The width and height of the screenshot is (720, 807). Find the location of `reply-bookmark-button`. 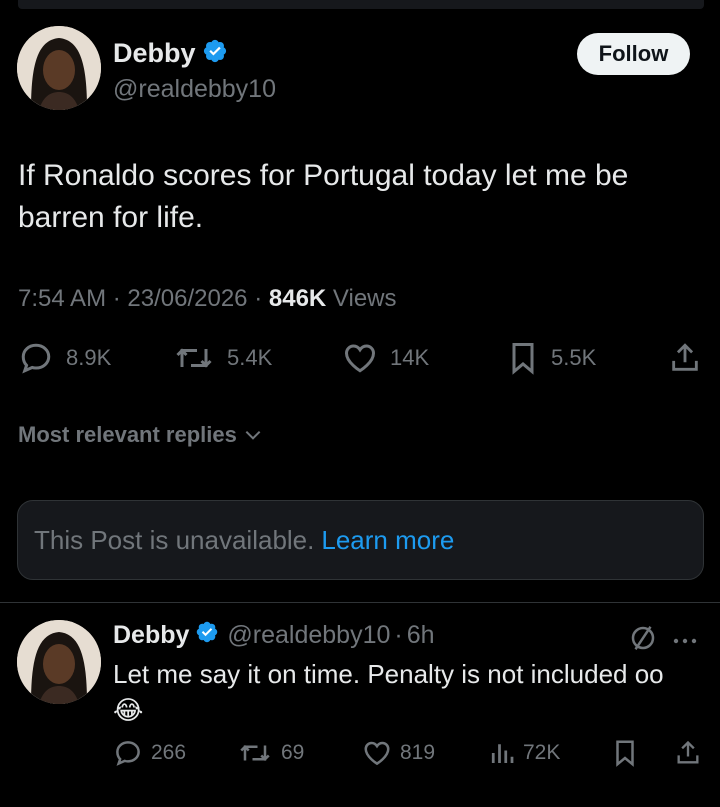

reply-bookmark-button is located at coordinates (625, 753).